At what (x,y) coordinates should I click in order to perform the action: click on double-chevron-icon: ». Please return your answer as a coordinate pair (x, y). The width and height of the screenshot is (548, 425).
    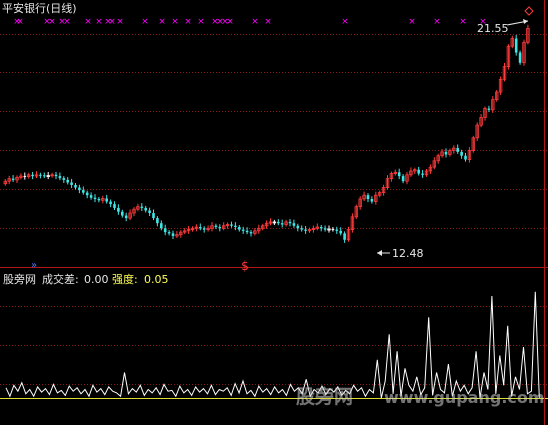
    Looking at the image, I should click on (34, 265).